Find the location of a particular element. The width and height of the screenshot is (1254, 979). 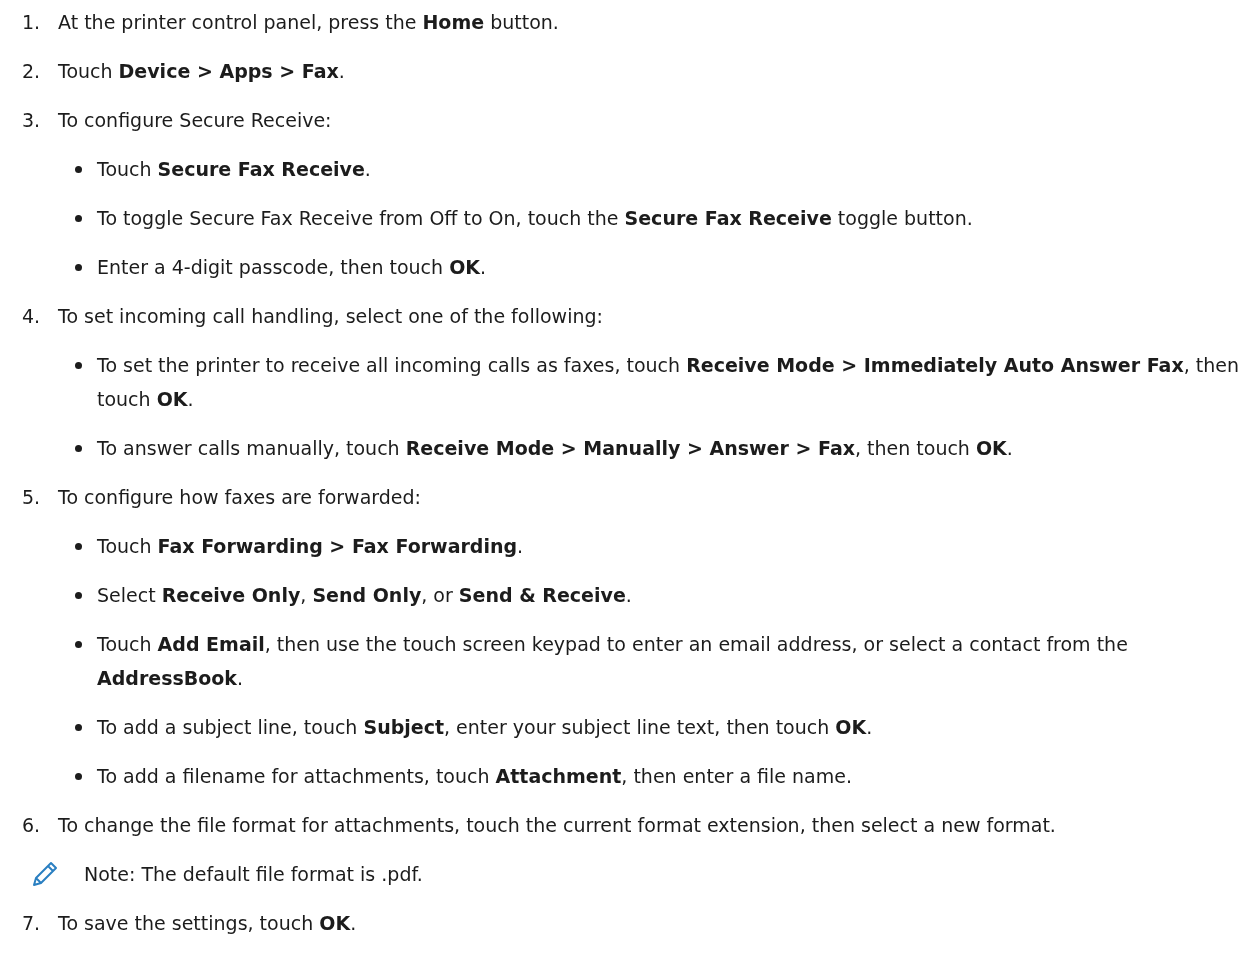

step-text: To save the settings, touch OK. is located at coordinates (208, 923).